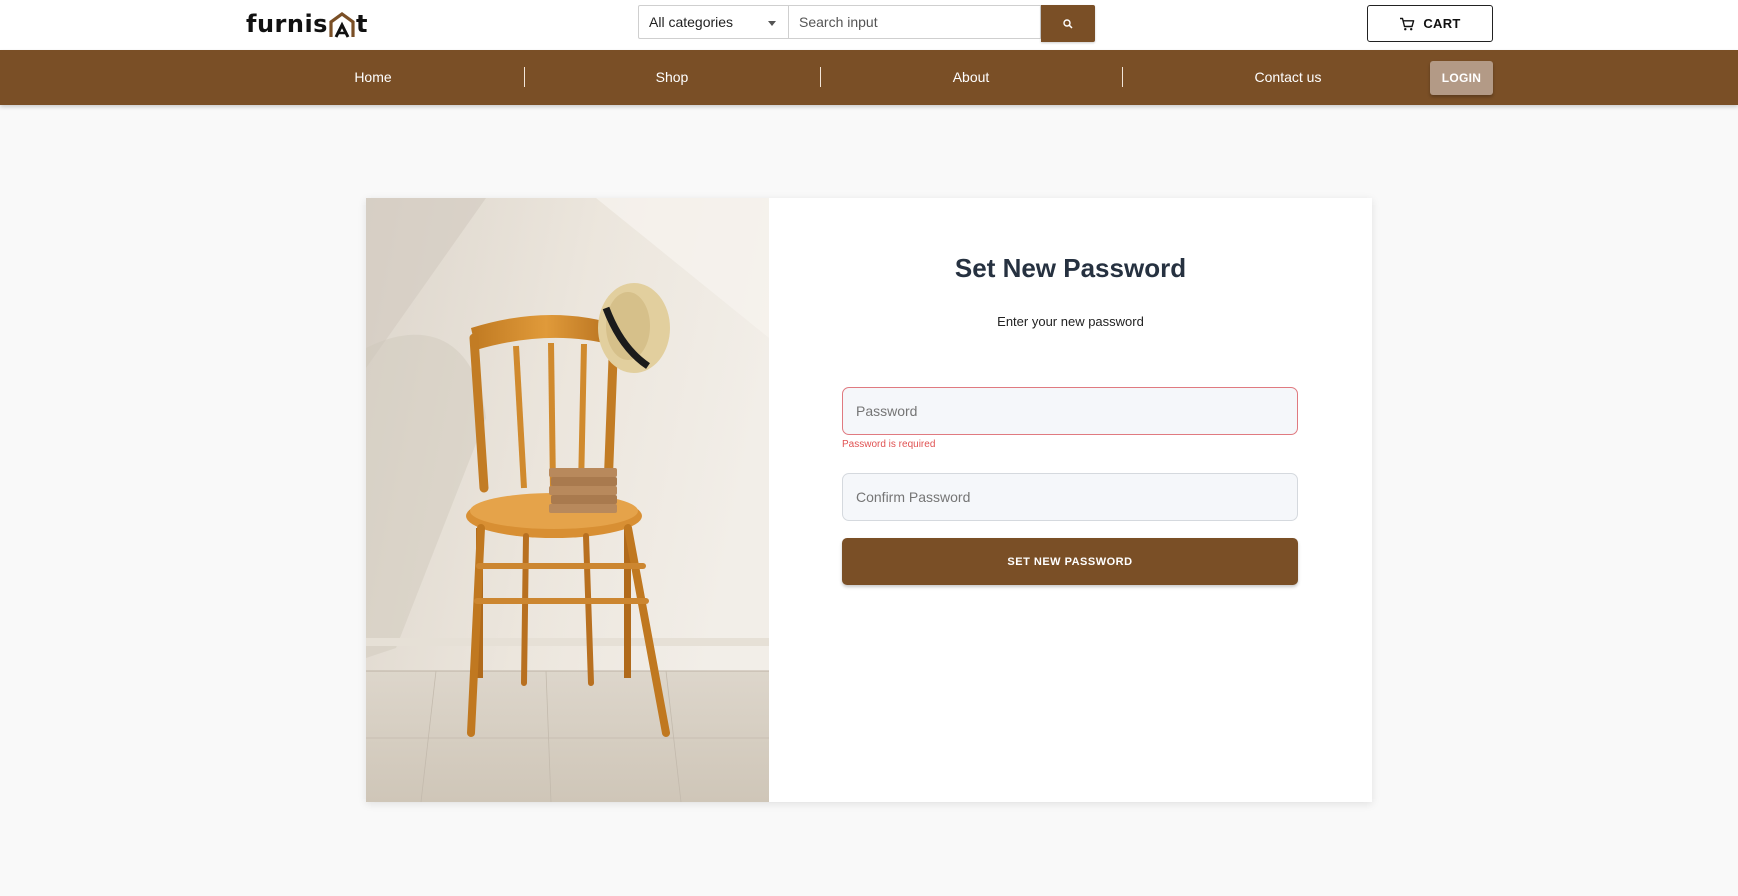 The image size is (1738, 896). What do you see at coordinates (1442, 23) in the screenshot?
I see `cart-label: CART` at bounding box center [1442, 23].